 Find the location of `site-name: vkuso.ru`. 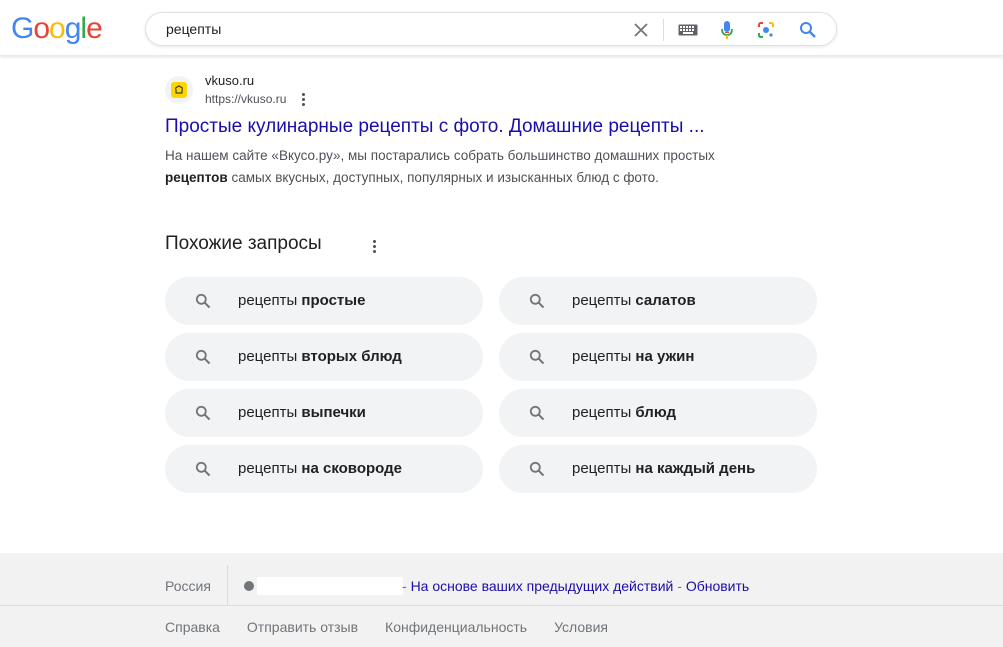

site-name: vkuso.ru is located at coordinates (229, 80).